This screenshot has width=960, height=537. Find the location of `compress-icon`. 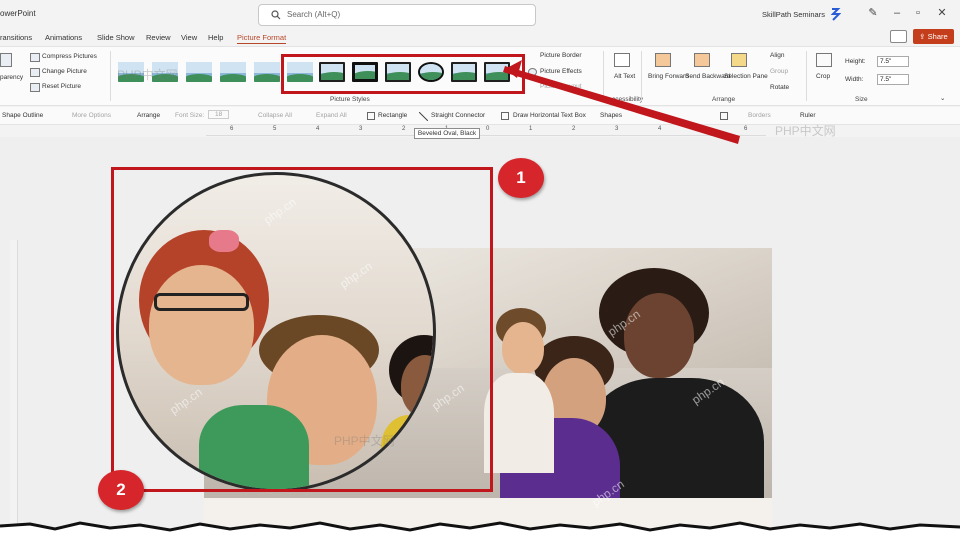

compress-icon is located at coordinates (35, 57).